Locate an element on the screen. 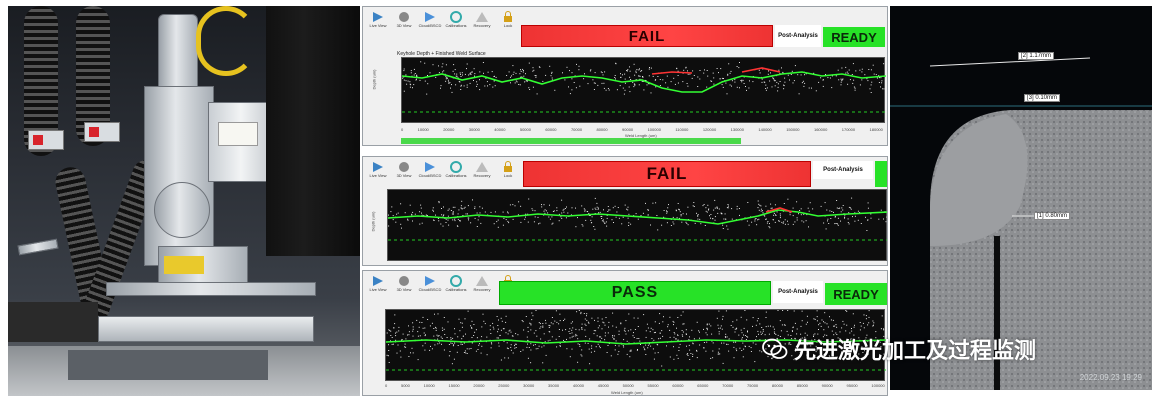 This screenshot has height=401, width=1155. post-analysis-tab-top: Post-Analysis is located at coordinates (798, 36).